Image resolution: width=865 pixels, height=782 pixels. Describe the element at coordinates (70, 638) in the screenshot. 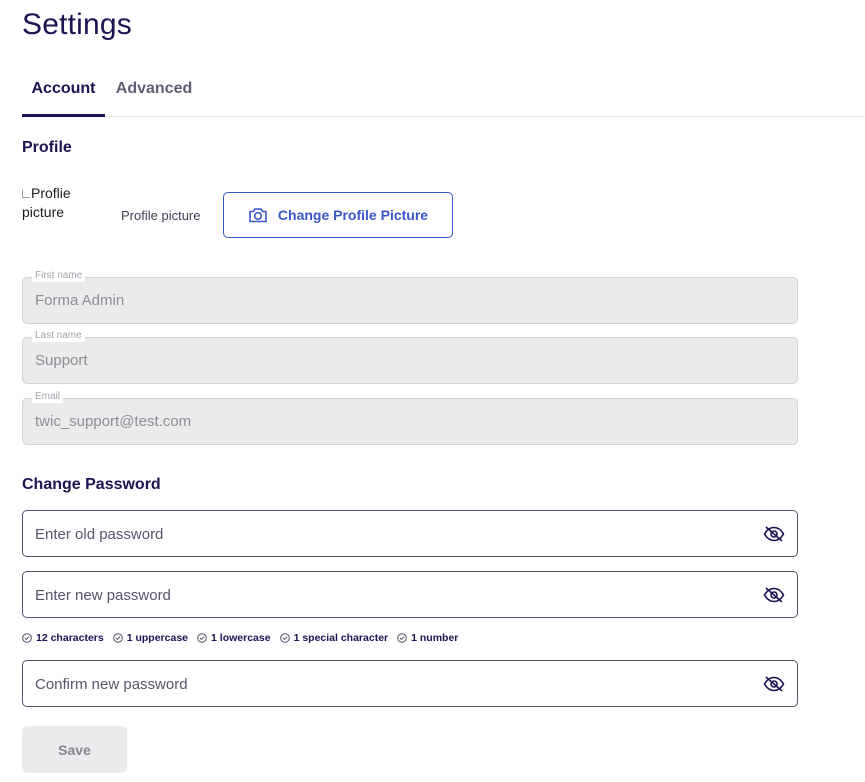

I see `rule-label: 12 characters` at that location.